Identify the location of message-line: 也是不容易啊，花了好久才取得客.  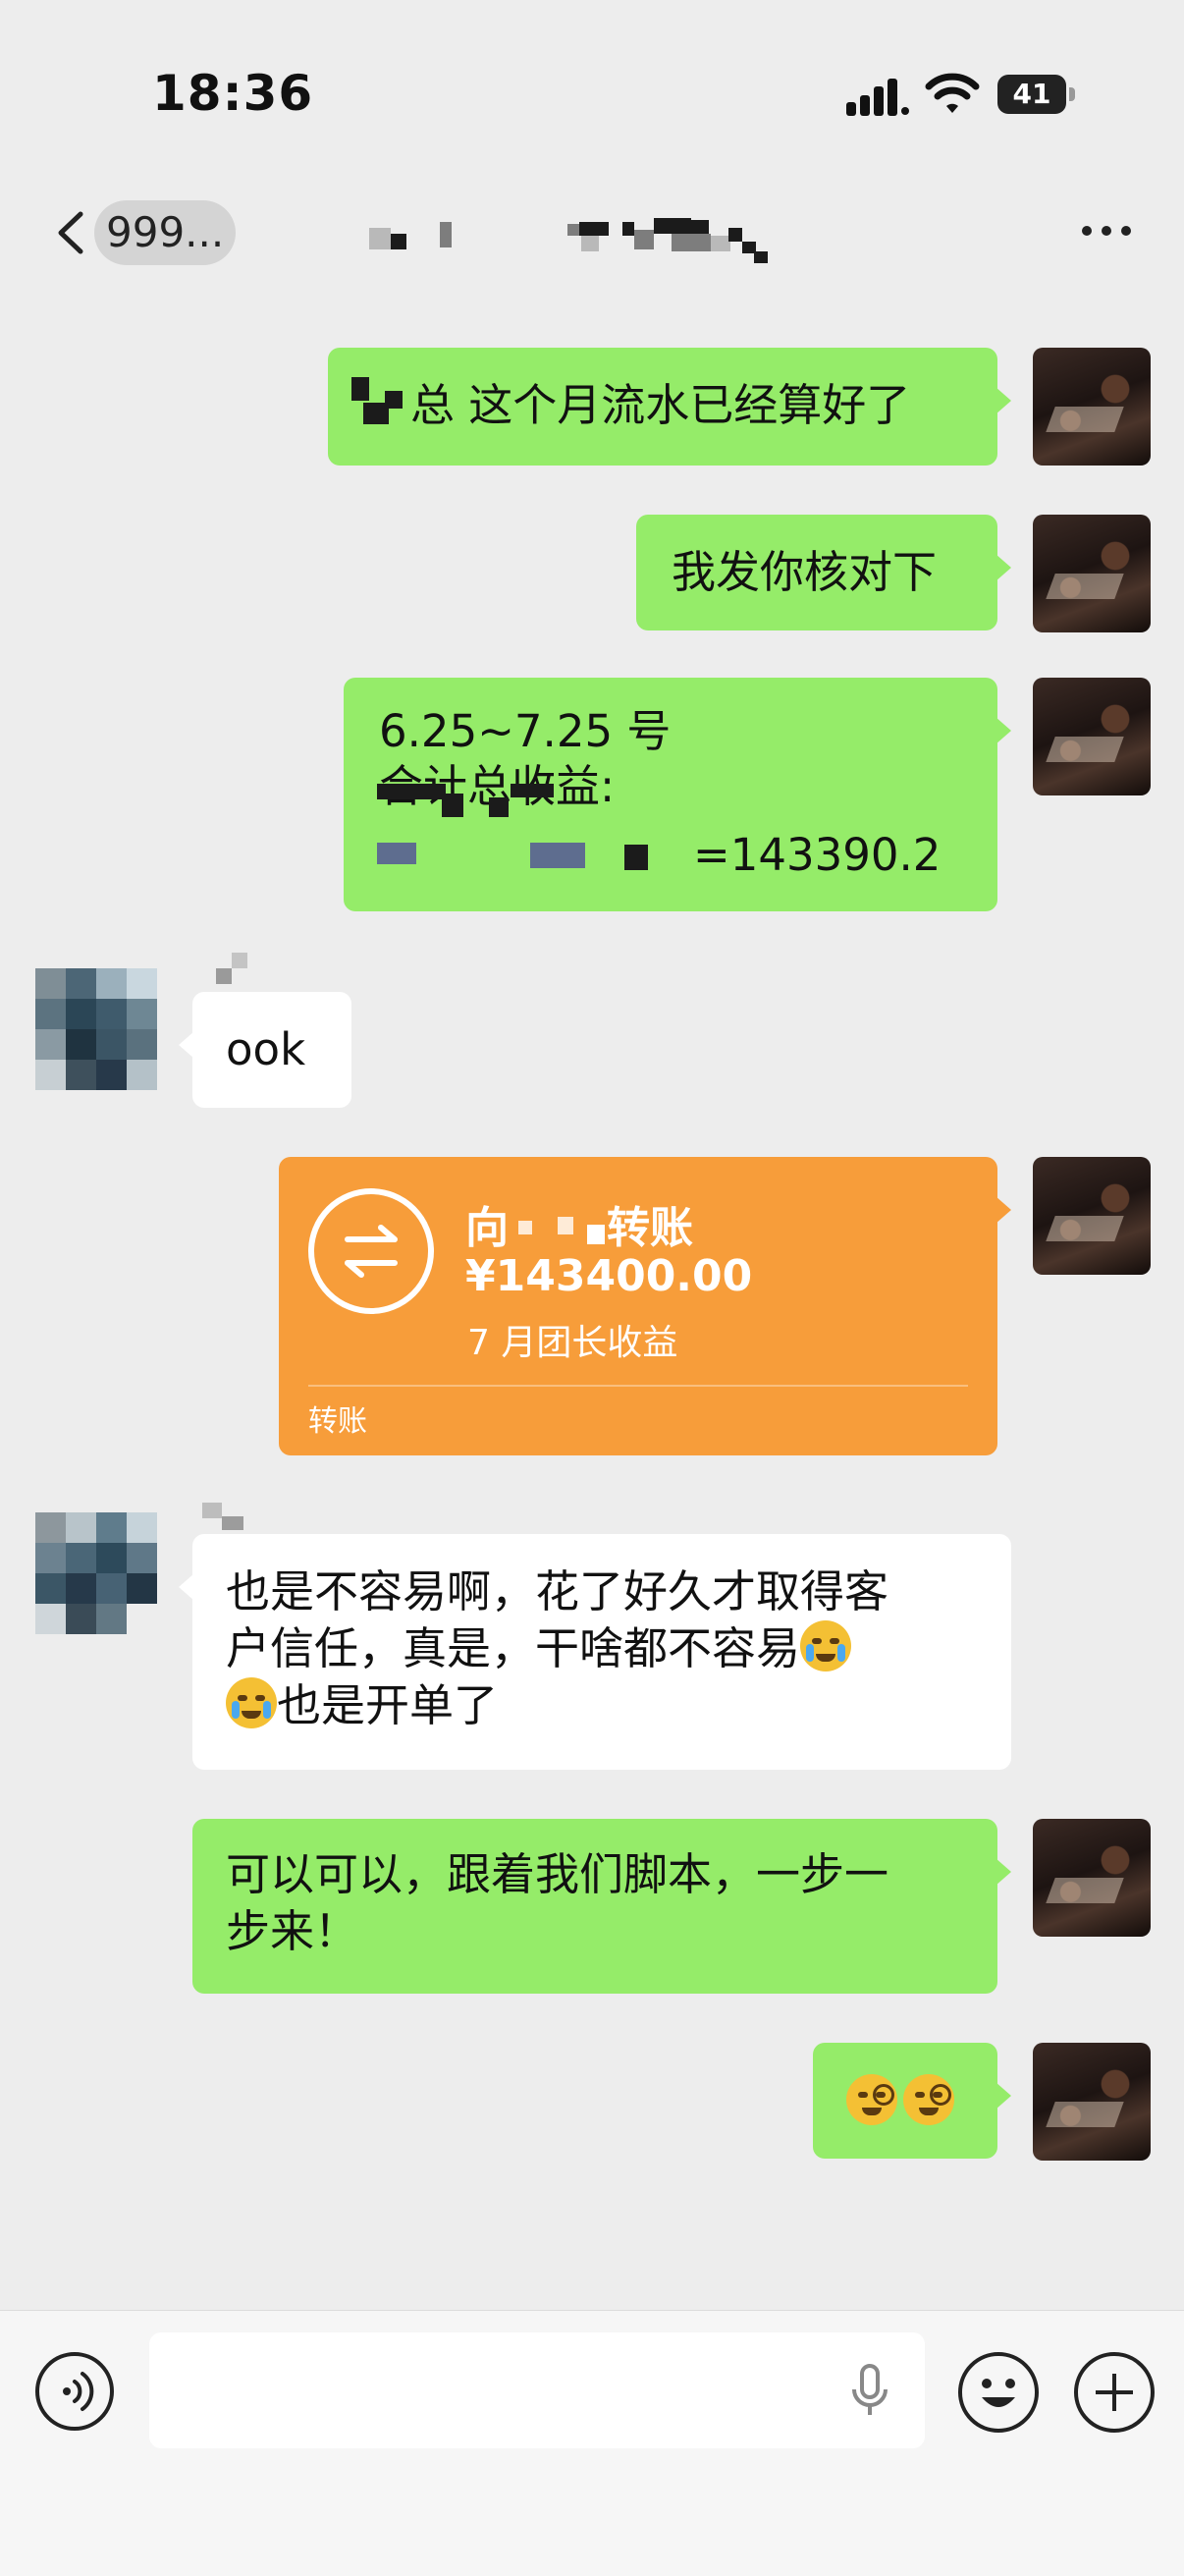
(557, 1591).